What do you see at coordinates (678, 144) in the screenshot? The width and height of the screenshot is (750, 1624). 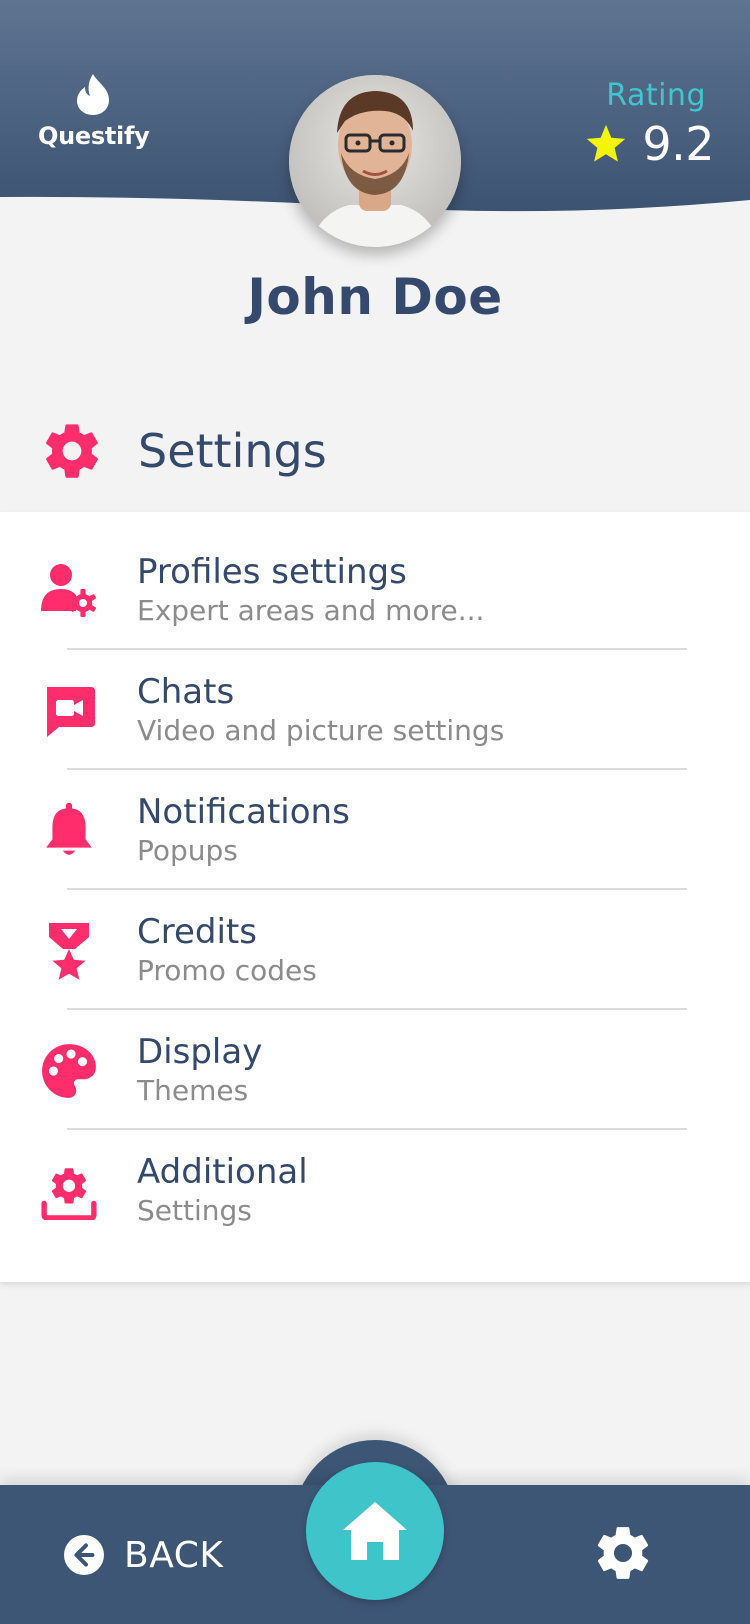 I see `rating-value: 9.2` at bounding box center [678, 144].